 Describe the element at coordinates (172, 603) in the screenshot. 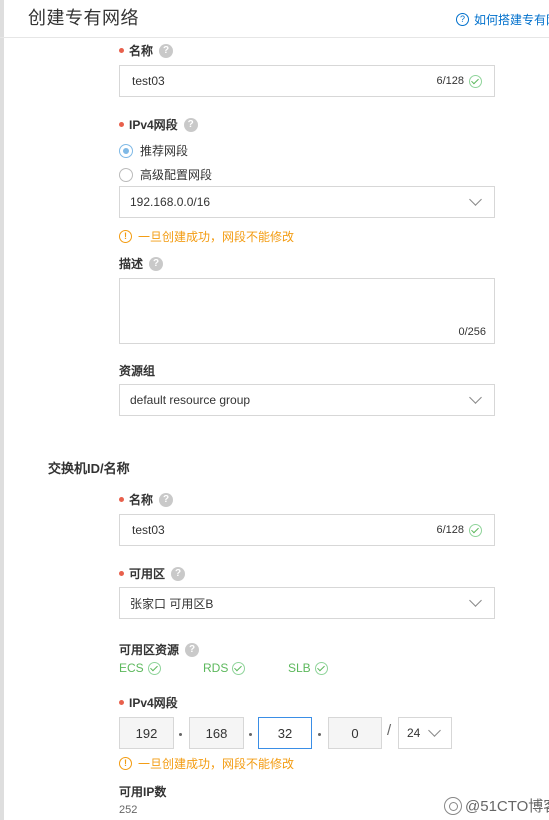

I see `zone-value: 张家口 可用区B` at that location.